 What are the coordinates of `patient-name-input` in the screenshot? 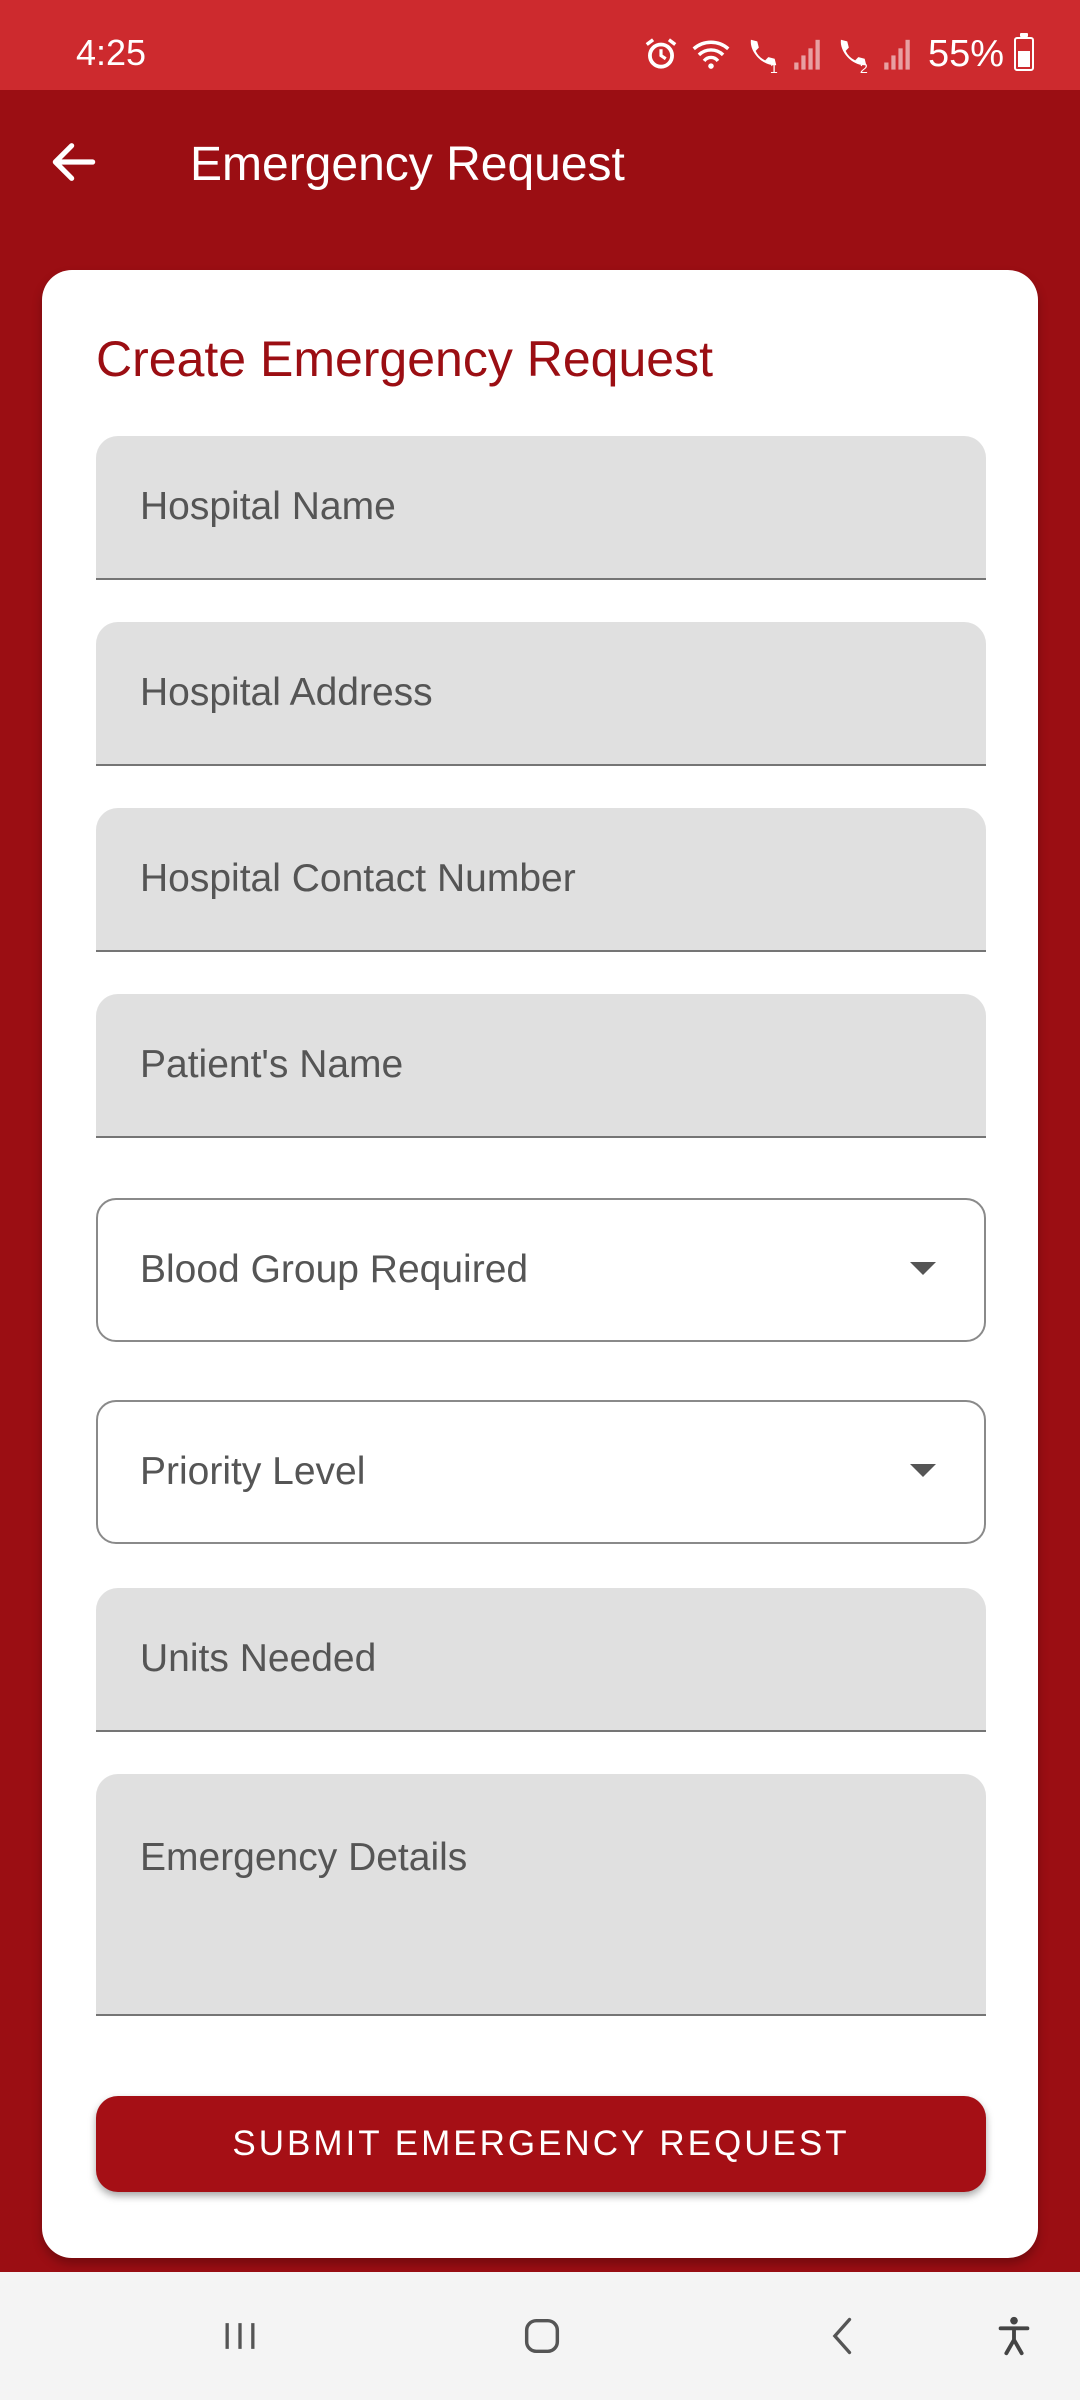 It's located at (541, 1065).